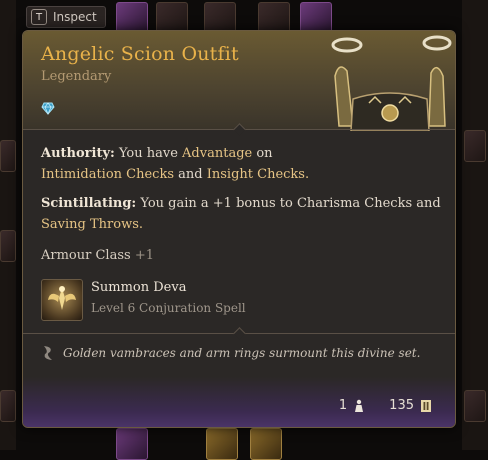  I want to click on property-text: on, so click(264, 153).